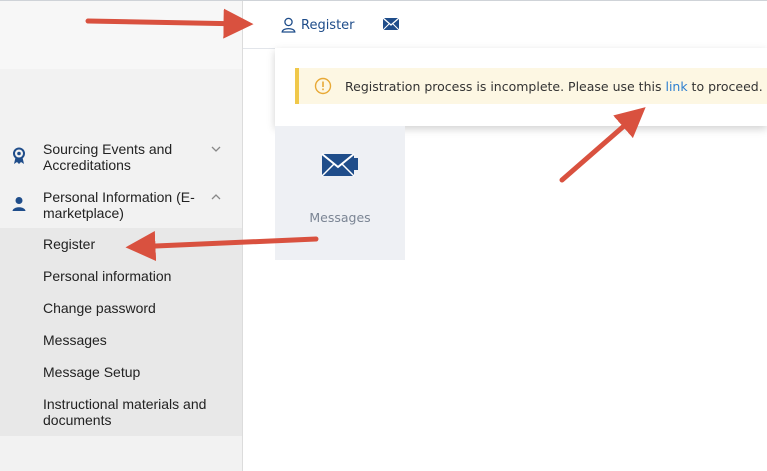 This screenshot has height=471, width=767. What do you see at coordinates (19, 155) in the screenshot?
I see `award-ribbon-icon` at bounding box center [19, 155].